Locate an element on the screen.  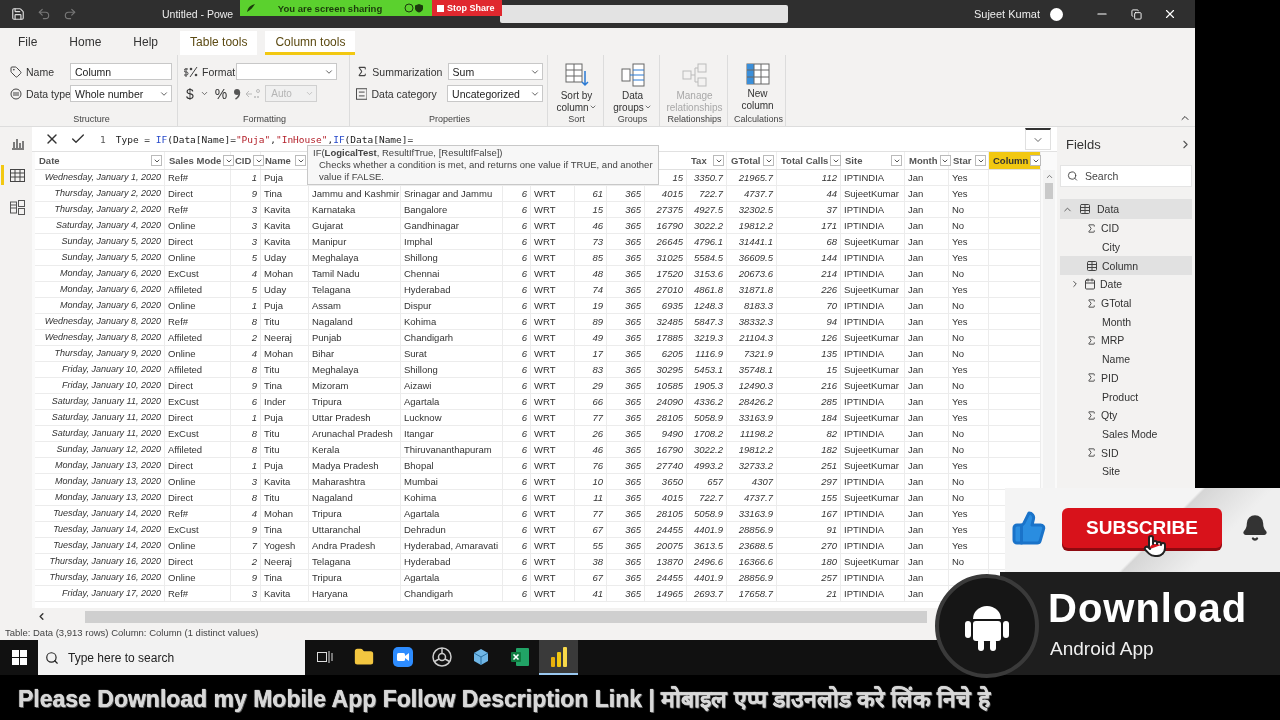
column-header: Column is located at coordinates (1015, 160).